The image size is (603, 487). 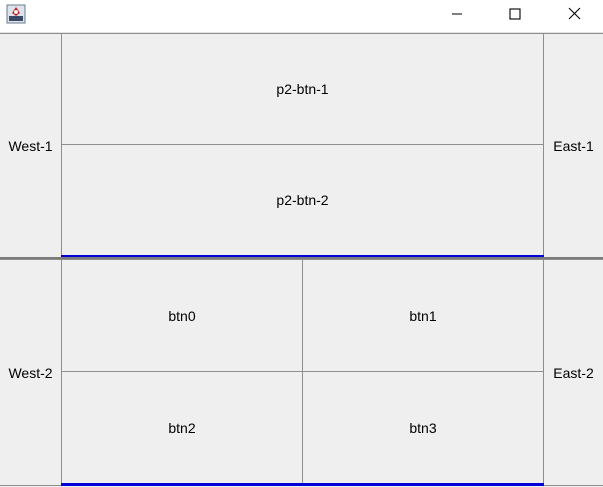 I want to click on btn2-label: btn2, so click(x=182, y=427).